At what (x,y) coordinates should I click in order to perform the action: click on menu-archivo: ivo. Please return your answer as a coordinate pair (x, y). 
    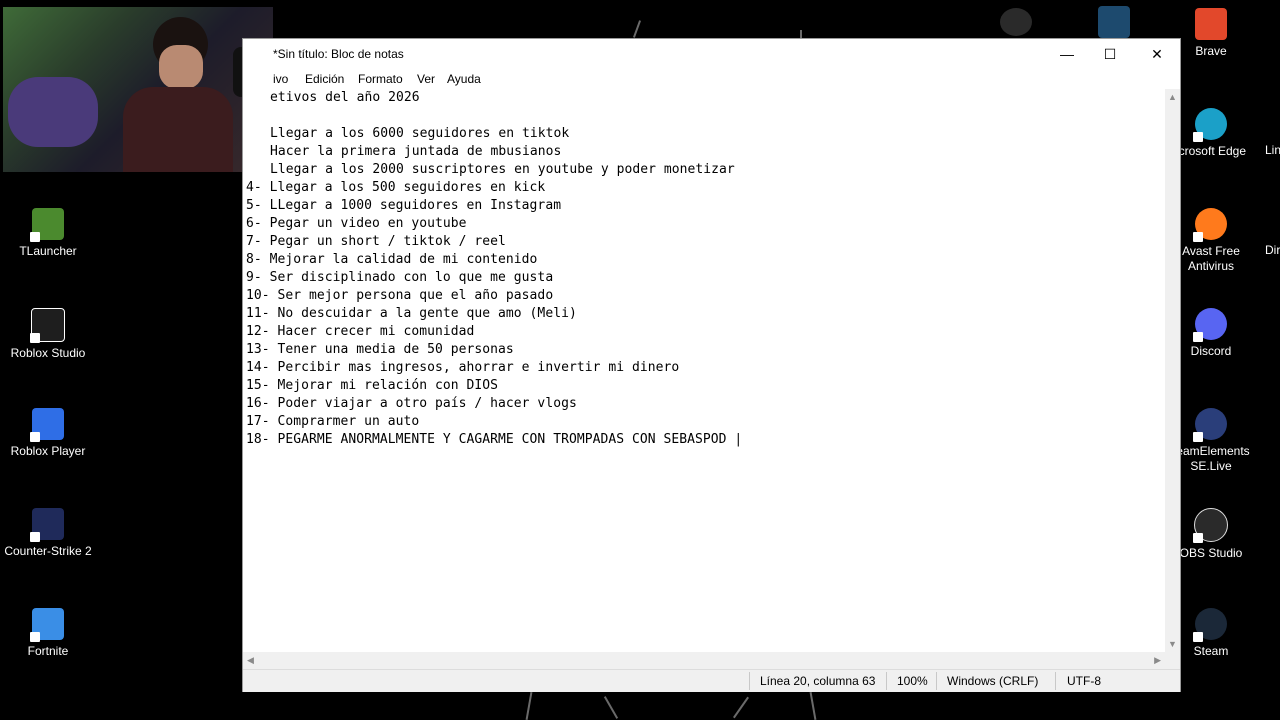
    Looking at the image, I should click on (280, 79).